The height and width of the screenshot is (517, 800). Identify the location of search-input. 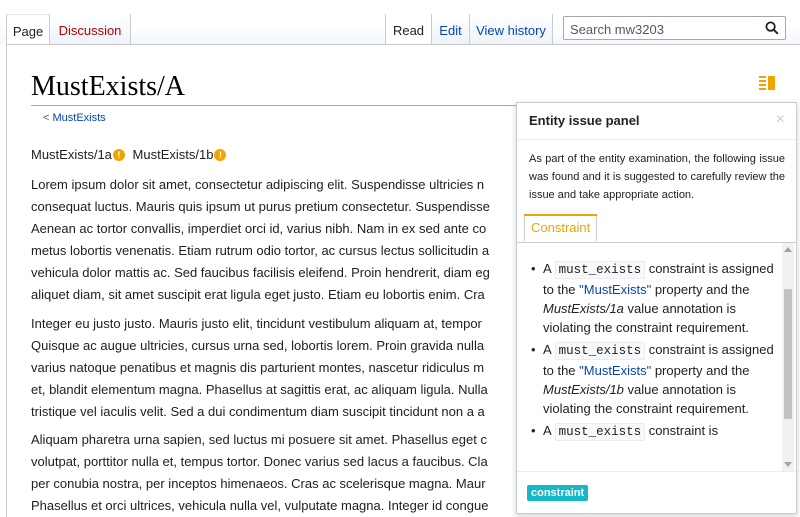
(665, 29).